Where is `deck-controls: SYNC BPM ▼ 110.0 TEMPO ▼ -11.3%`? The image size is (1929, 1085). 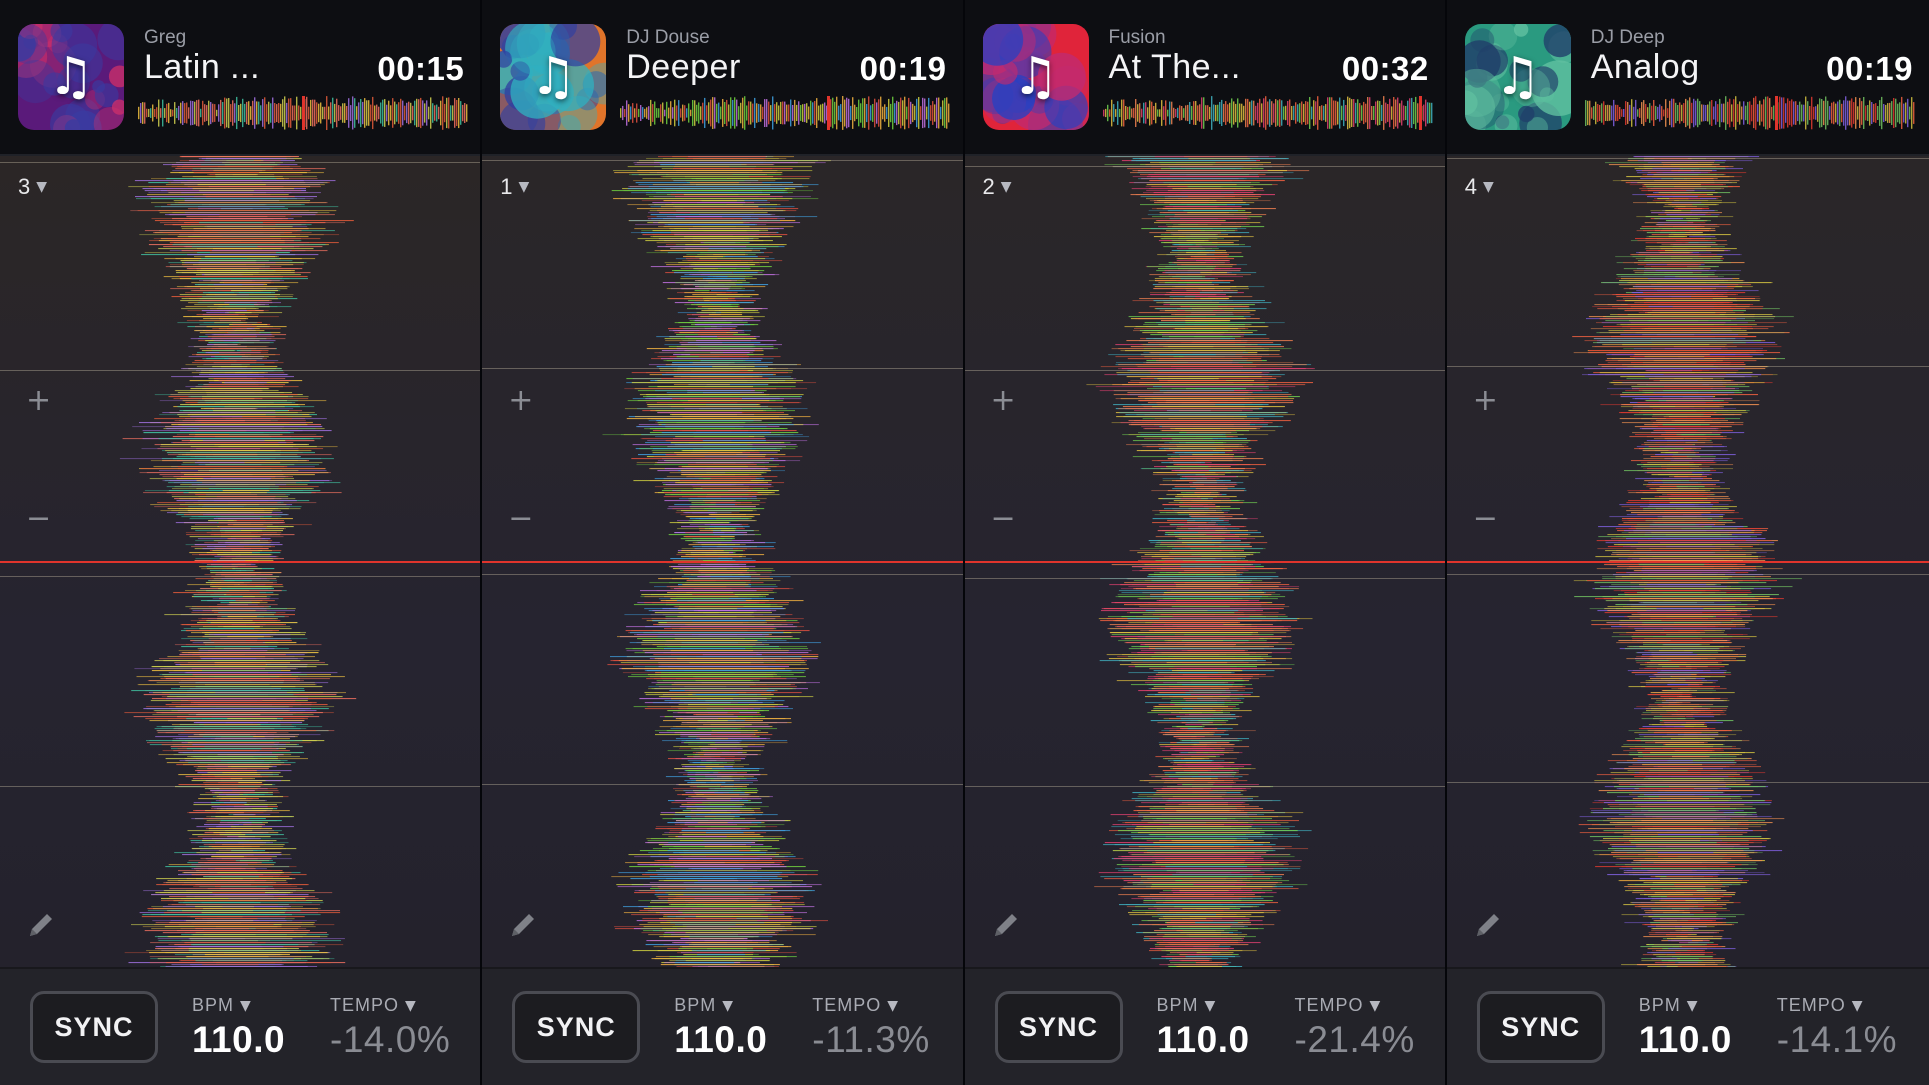
deck-controls: SYNC BPM ▼ 110.0 TEMPO ▼ -11.3% is located at coordinates (722, 1026).